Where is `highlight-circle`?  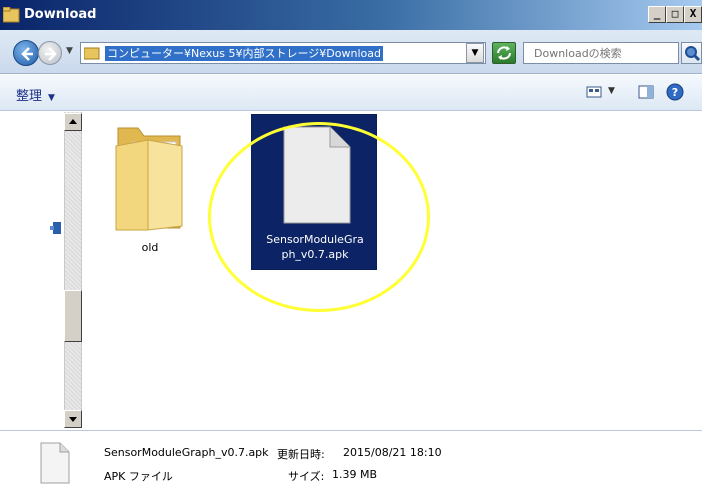
highlight-circle is located at coordinates (319, 217).